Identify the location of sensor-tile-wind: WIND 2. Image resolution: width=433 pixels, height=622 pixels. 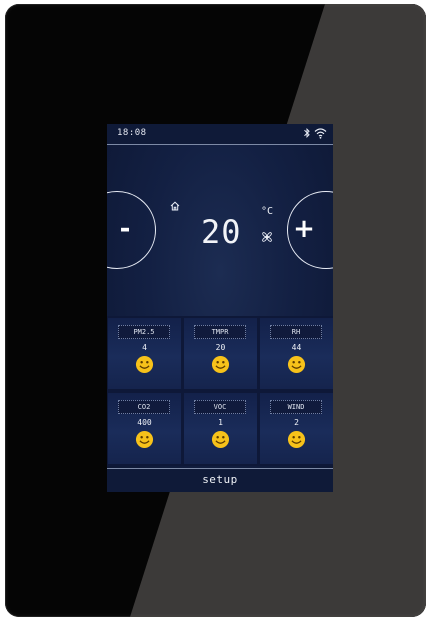
(296, 428).